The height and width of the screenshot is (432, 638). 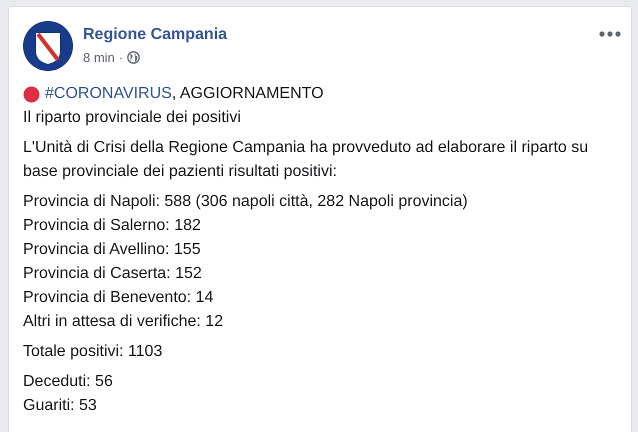 What do you see at coordinates (31, 94) in the screenshot?
I see `circle-icon` at bounding box center [31, 94].